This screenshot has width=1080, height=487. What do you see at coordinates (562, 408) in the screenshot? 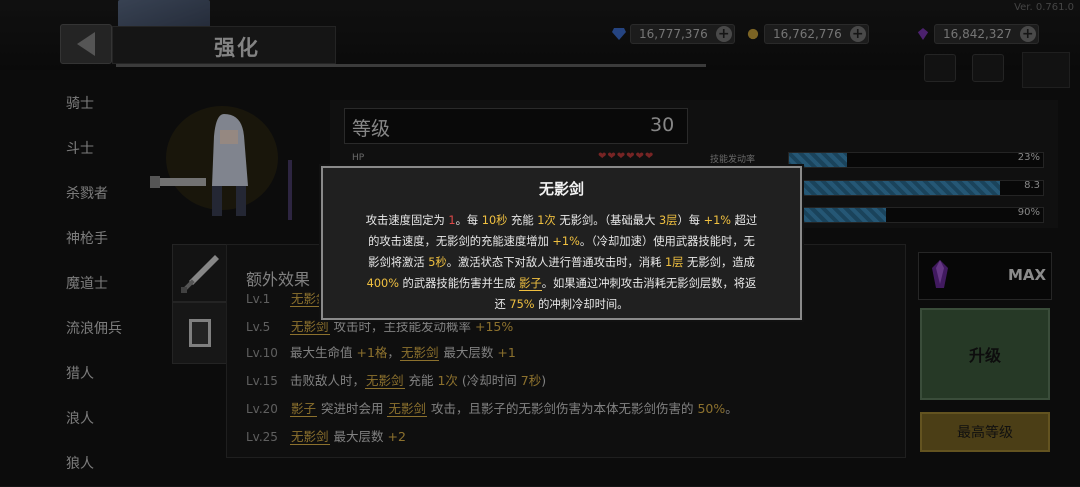
I see `text-segment: 攻击，且影子的无影剑伤害为本体无影剑伤害的` at bounding box center [562, 408].